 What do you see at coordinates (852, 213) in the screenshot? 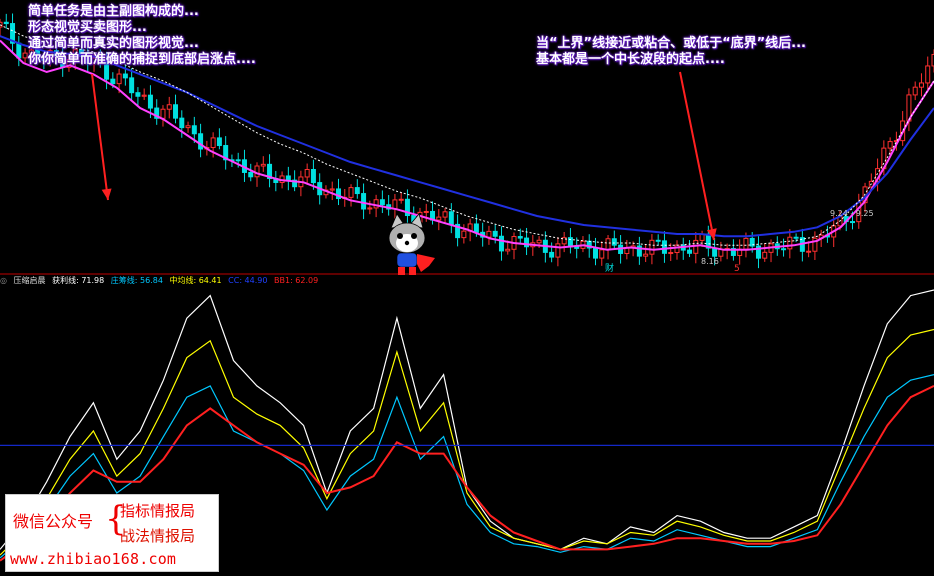
I see `date-range-label: 9.24 - 9.25` at bounding box center [852, 213].